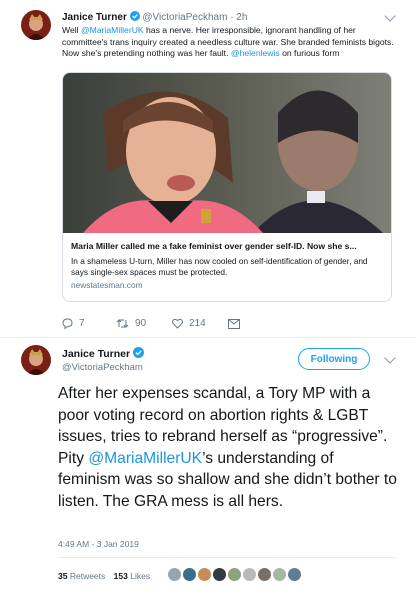 The width and height of the screenshot is (416, 600). What do you see at coordinates (89, 323) in the screenshot?
I see `reply-button: 7` at bounding box center [89, 323].